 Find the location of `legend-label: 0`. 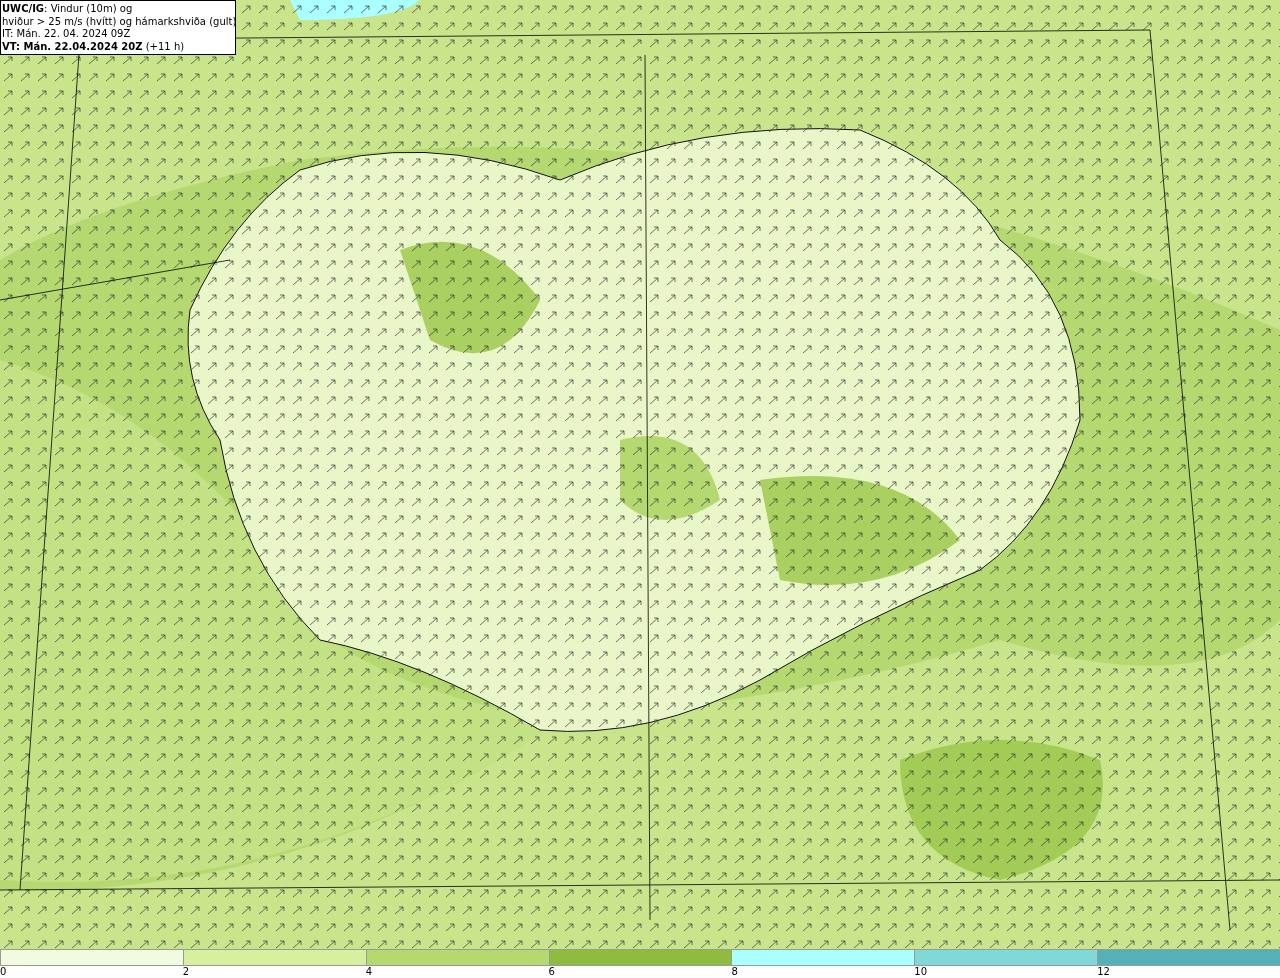

legend-label: 0 is located at coordinates (3, 972).